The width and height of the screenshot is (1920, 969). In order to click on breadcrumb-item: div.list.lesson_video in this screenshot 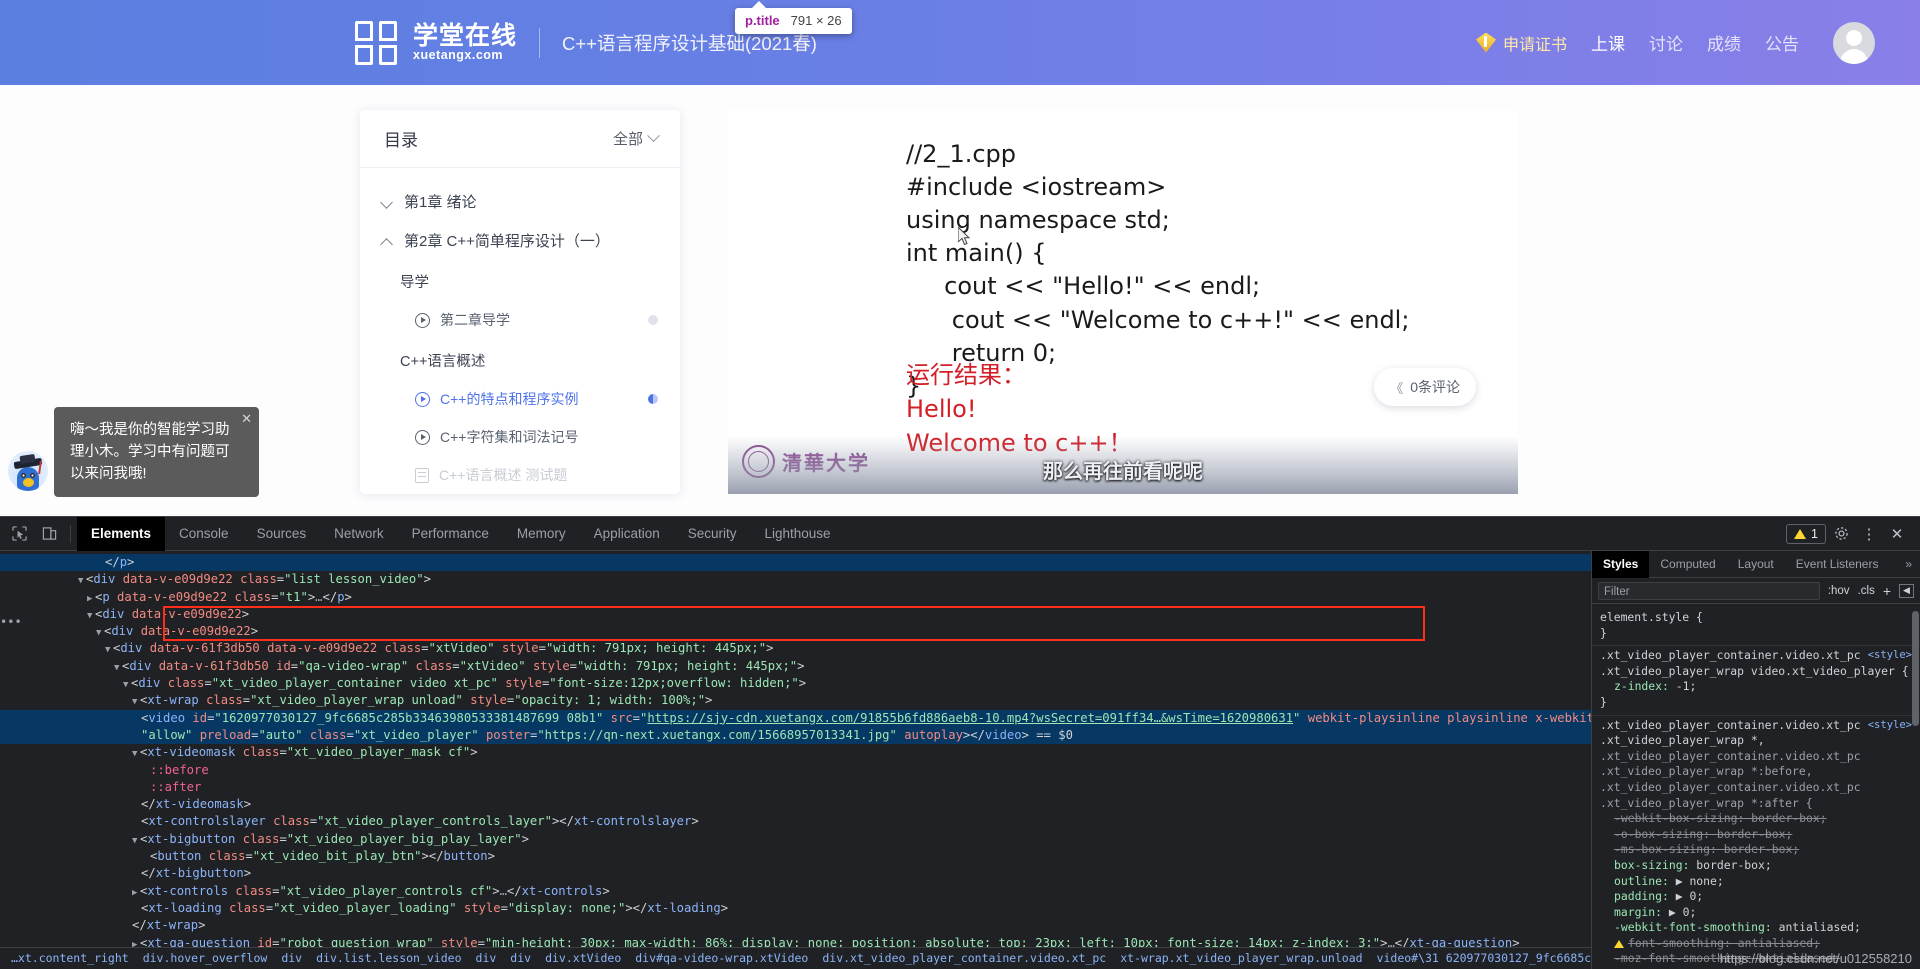, I will do `click(388, 958)`.